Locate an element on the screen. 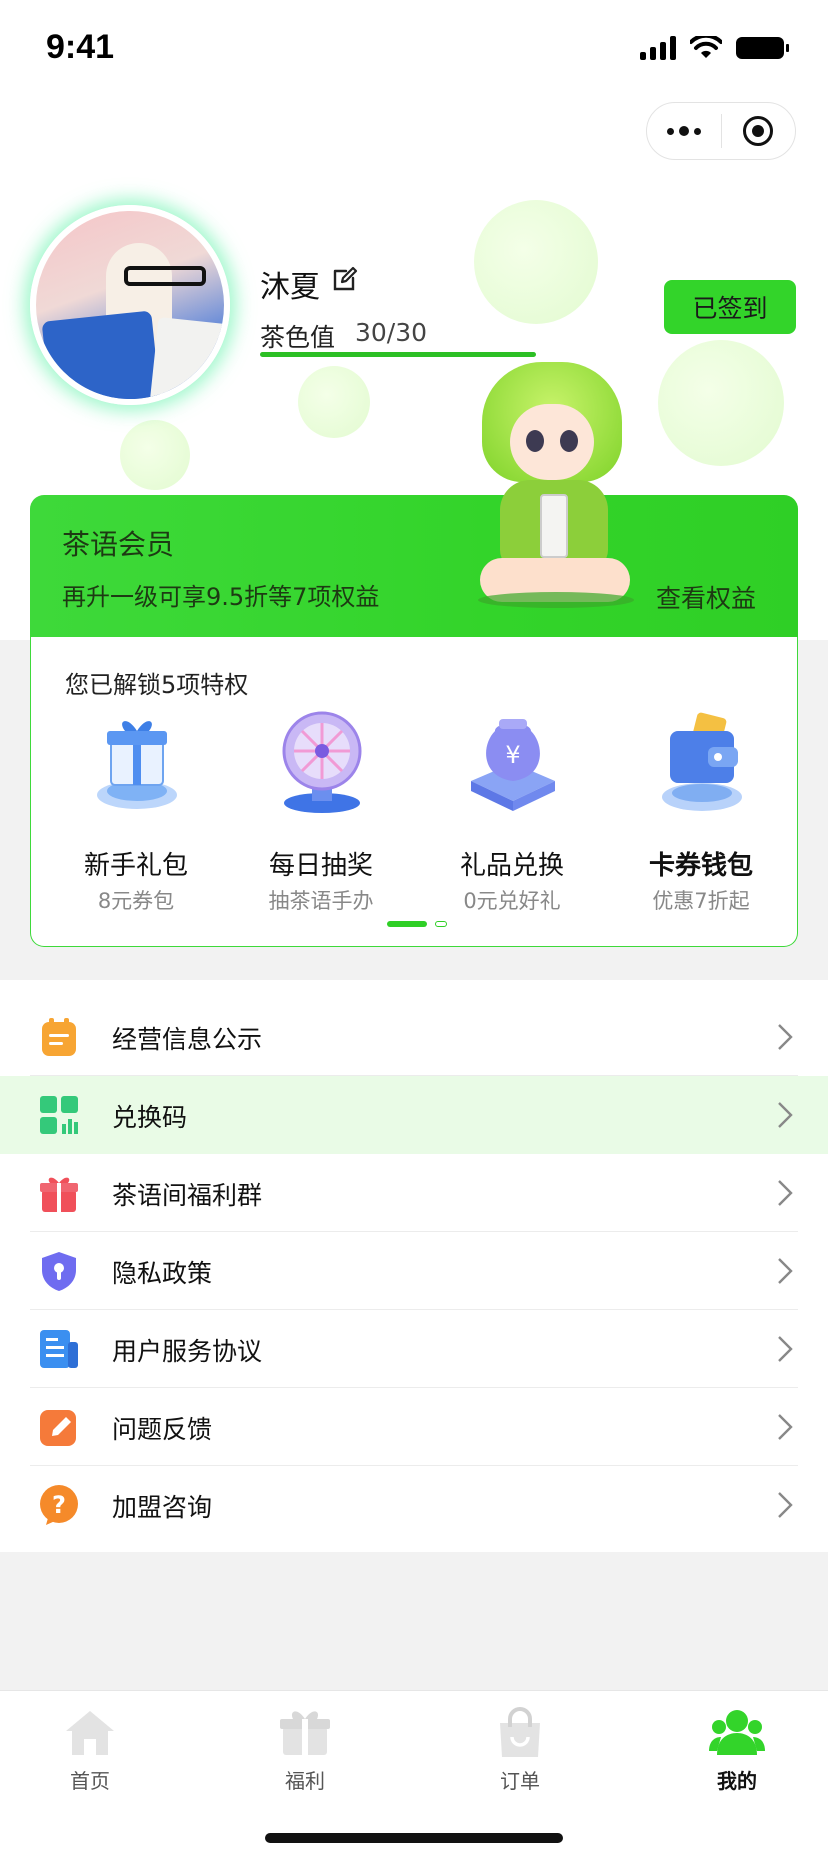 Image resolution: width=828 pixels, height=1860 pixels. tab-label: 订单 is located at coordinates (520, 1781).